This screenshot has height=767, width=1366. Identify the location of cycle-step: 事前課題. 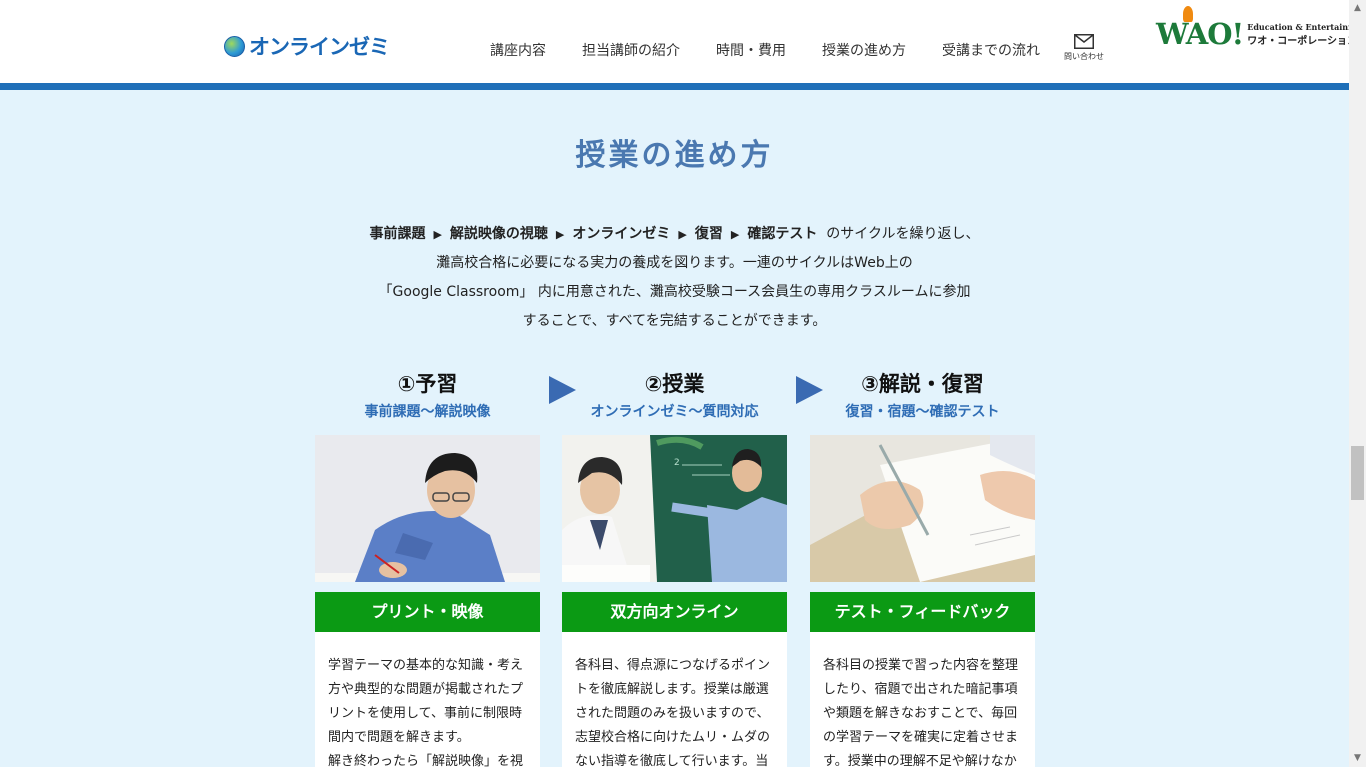
(397, 234).